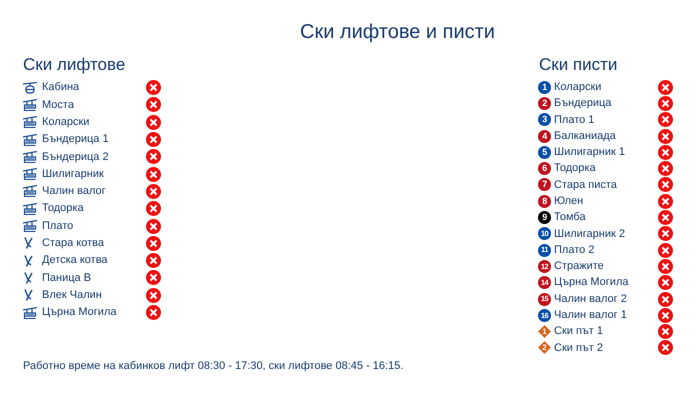 This screenshot has height=401, width=700. What do you see at coordinates (66, 122) in the screenshot?
I see `lift-name: Коларски` at bounding box center [66, 122].